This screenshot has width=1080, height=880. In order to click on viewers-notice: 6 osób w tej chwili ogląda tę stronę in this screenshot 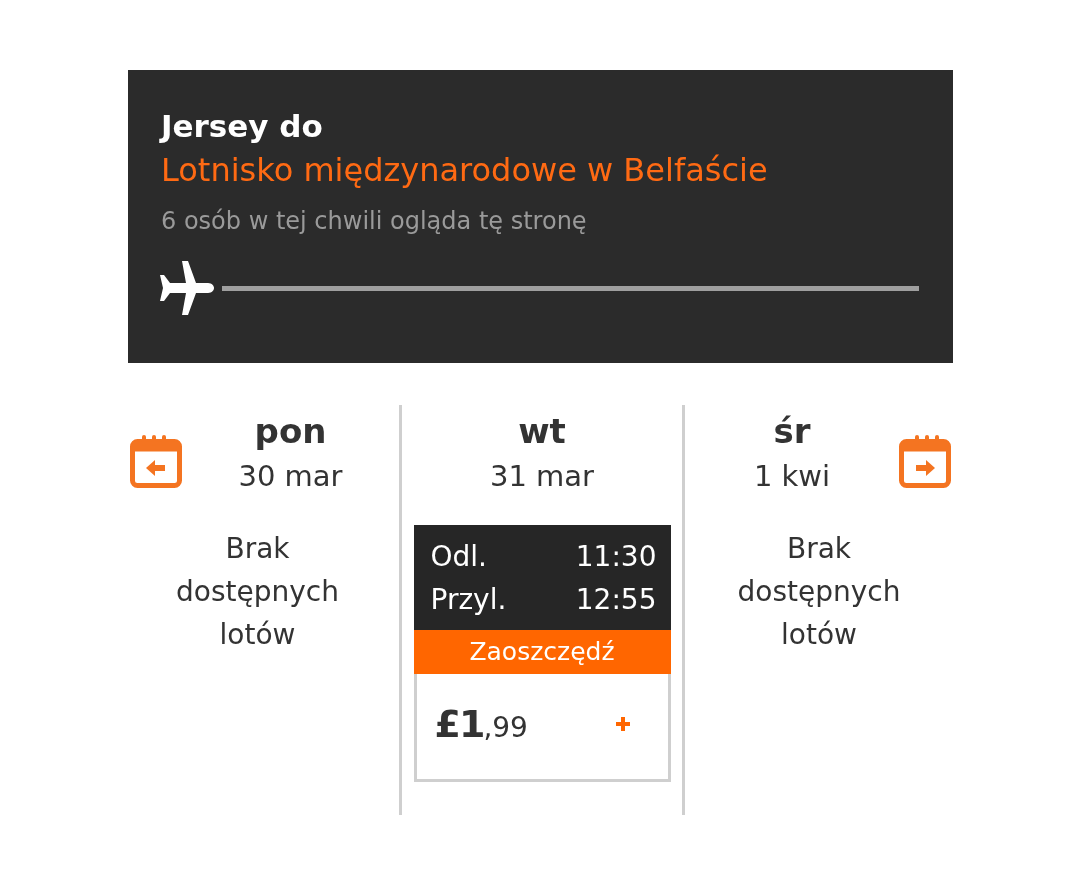, I will do `click(374, 221)`.